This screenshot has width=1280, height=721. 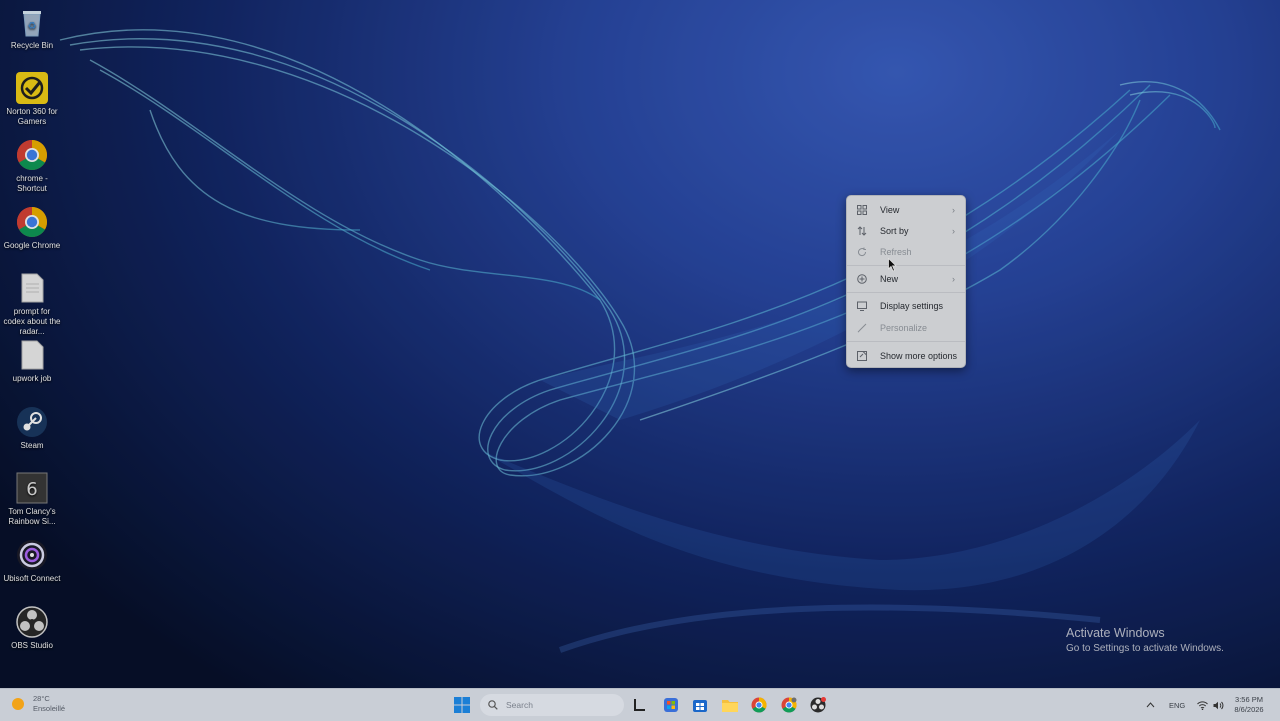 What do you see at coordinates (862, 356) in the screenshot?
I see `more-options-icon` at bounding box center [862, 356].